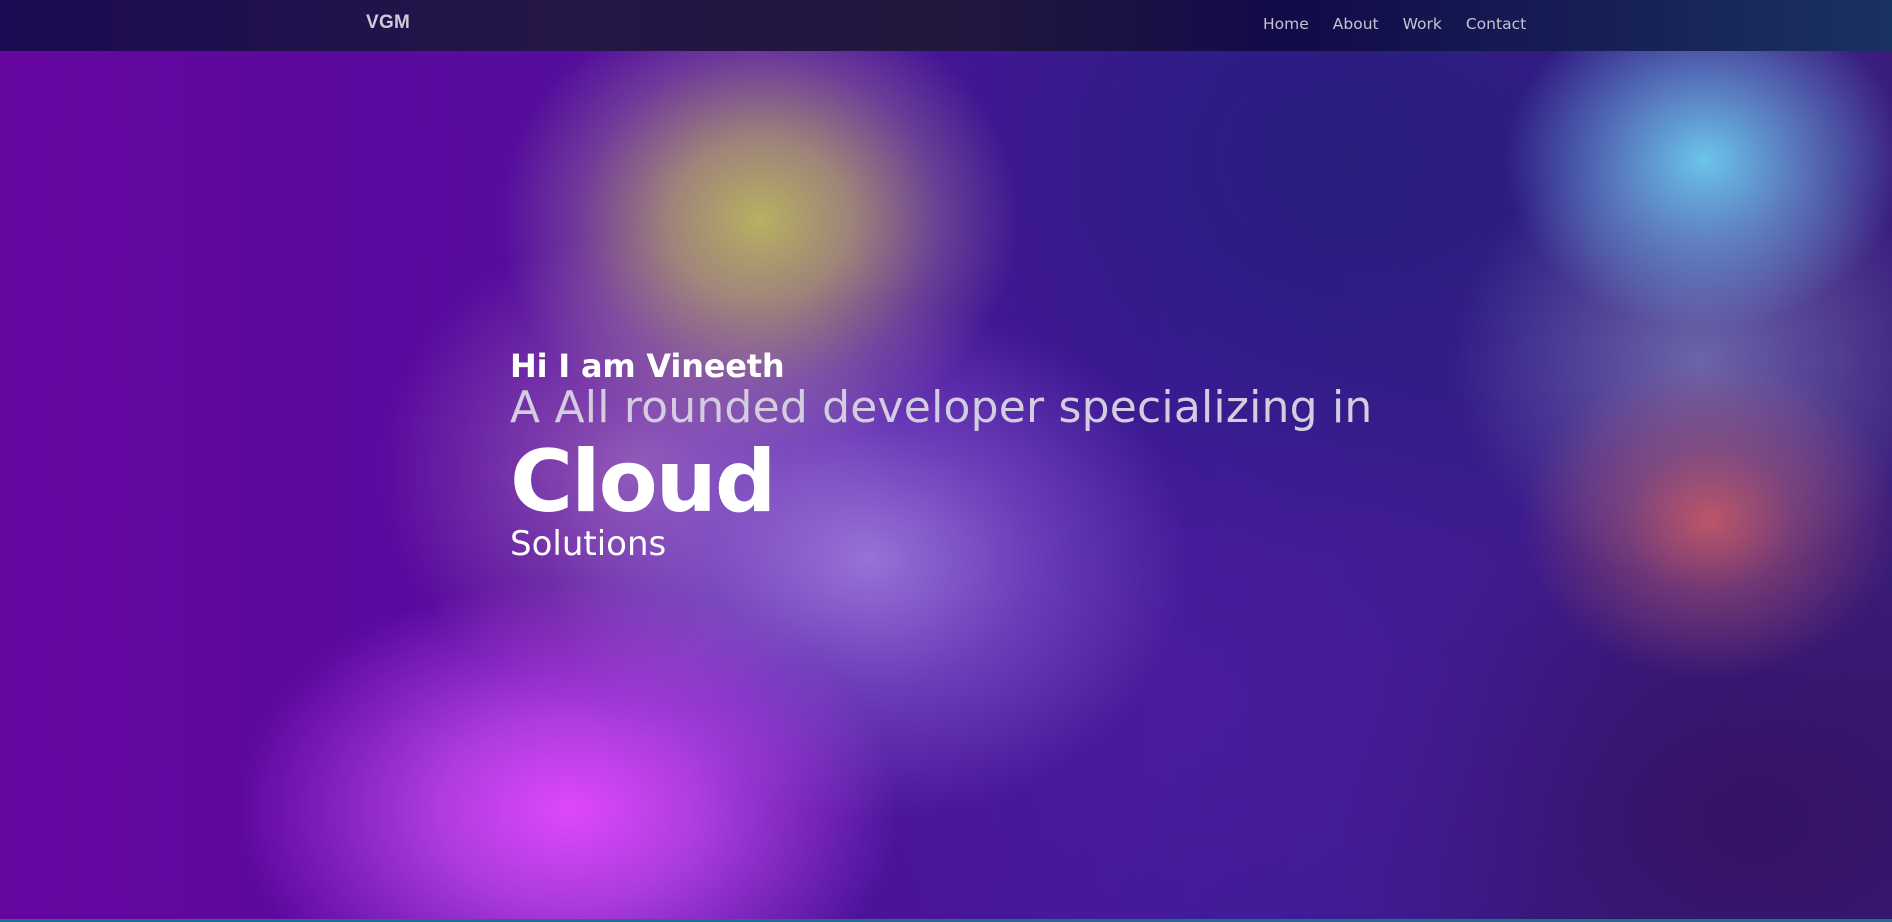 This screenshot has height=922, width=1892. Describe the element at coordinates (1422, 24) in the screenshot. I see `nav-link-work: Work` at that location.